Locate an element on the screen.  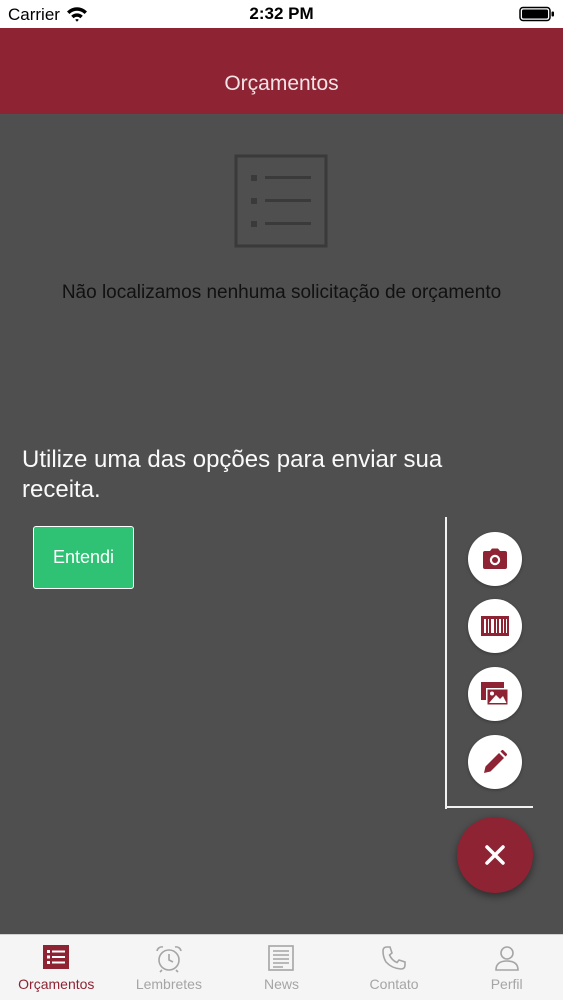
tab-perfil: Perfil is located at coordinates (506, 967).